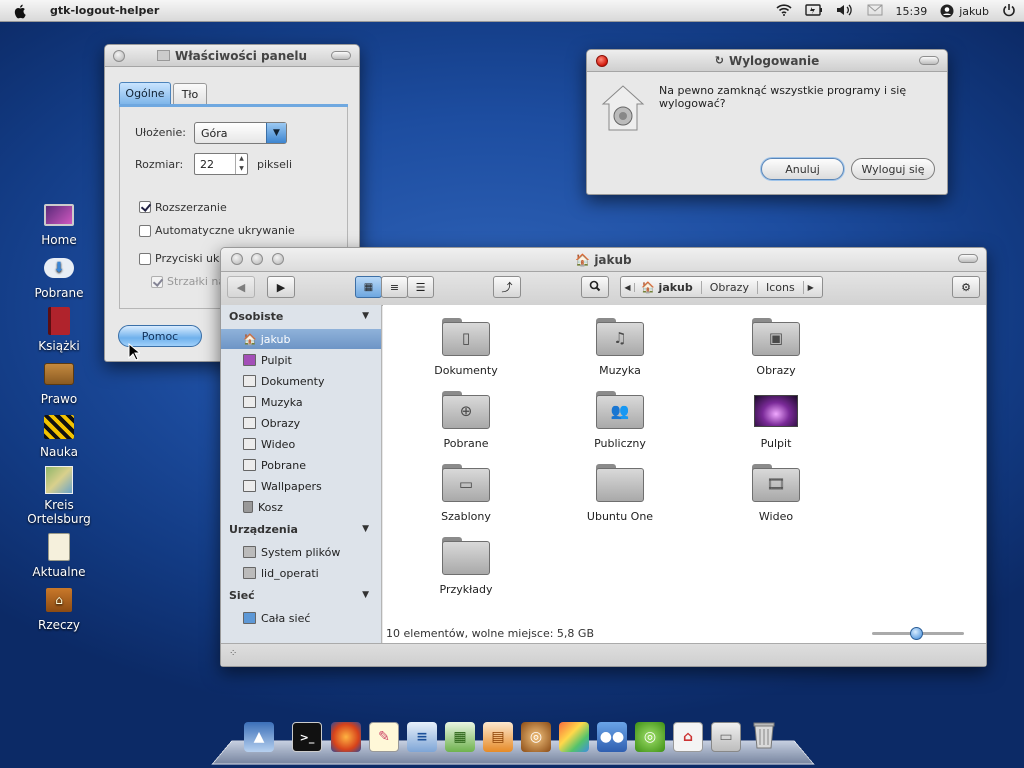 This screenshot has width=1024, height=768. I want to click on folder-publiczny: 👥 Publiczny, so click(620, 420).